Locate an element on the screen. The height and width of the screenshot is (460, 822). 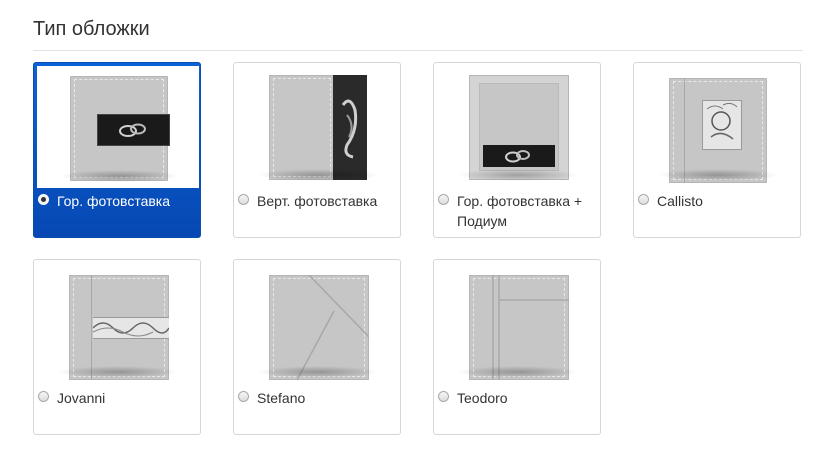
cover-option-teodoro: Teodoro is located at coordinates (517, 347).